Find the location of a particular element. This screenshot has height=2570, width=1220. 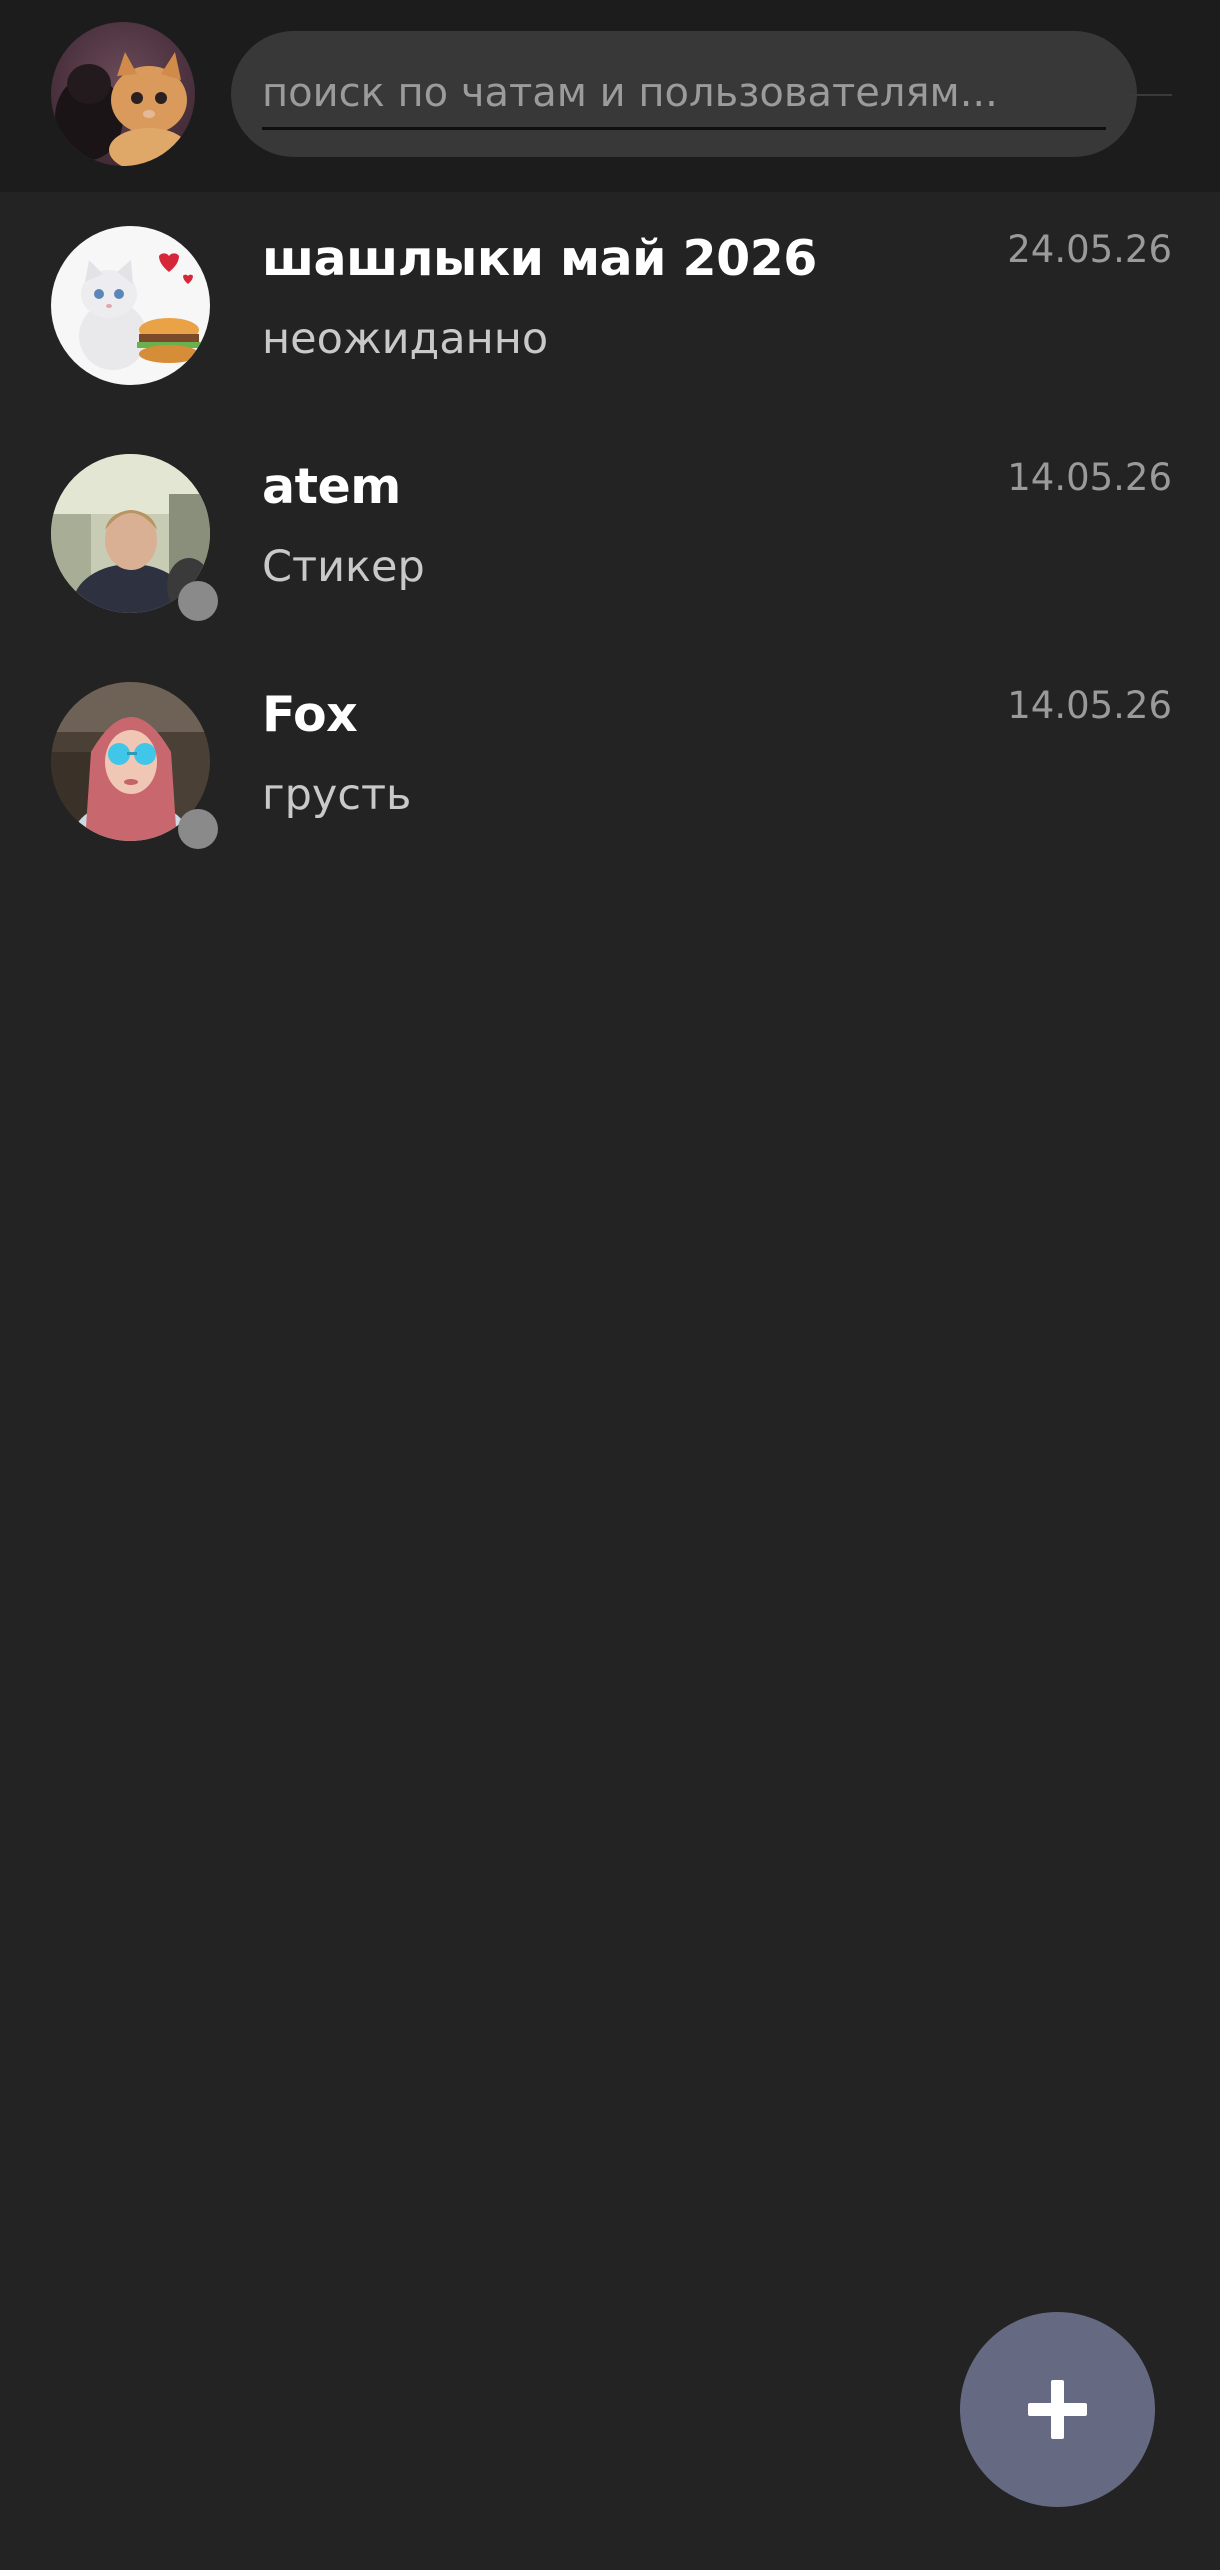

chat-name: atem is located at coordinates (331, 486).